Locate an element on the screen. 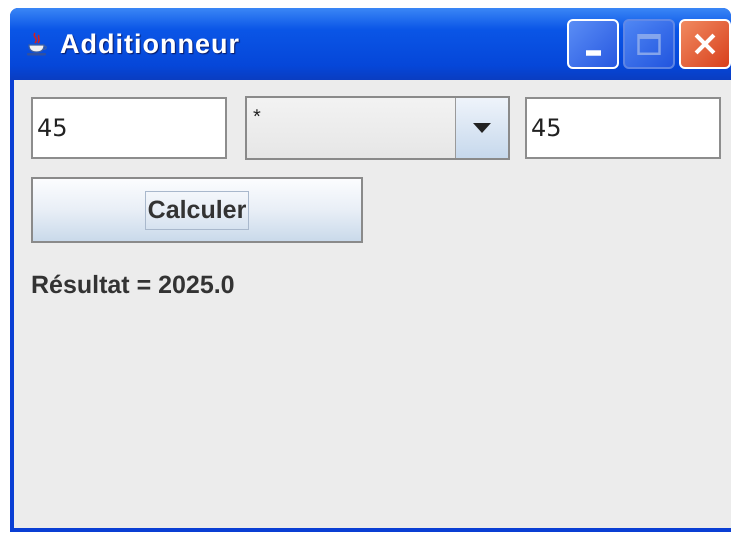  window-title: Additionneur is located at coordinates (150, 44).